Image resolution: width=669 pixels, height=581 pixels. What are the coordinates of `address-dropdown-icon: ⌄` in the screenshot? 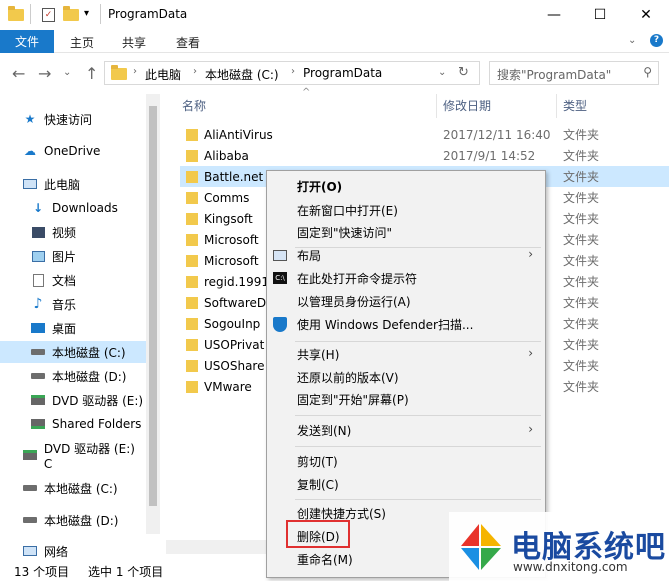 It's located at (442, 72).